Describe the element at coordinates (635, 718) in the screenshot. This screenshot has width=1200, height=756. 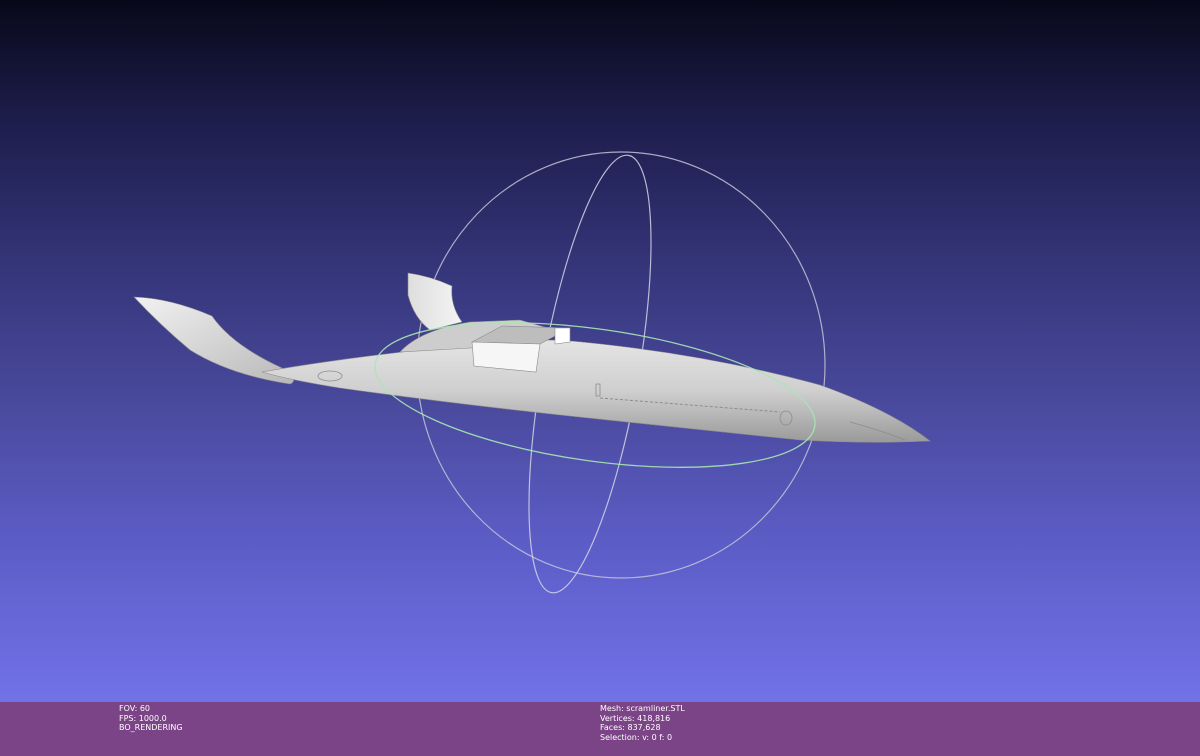
I see `vertices-readout: Vertices: 418,816` at that location.